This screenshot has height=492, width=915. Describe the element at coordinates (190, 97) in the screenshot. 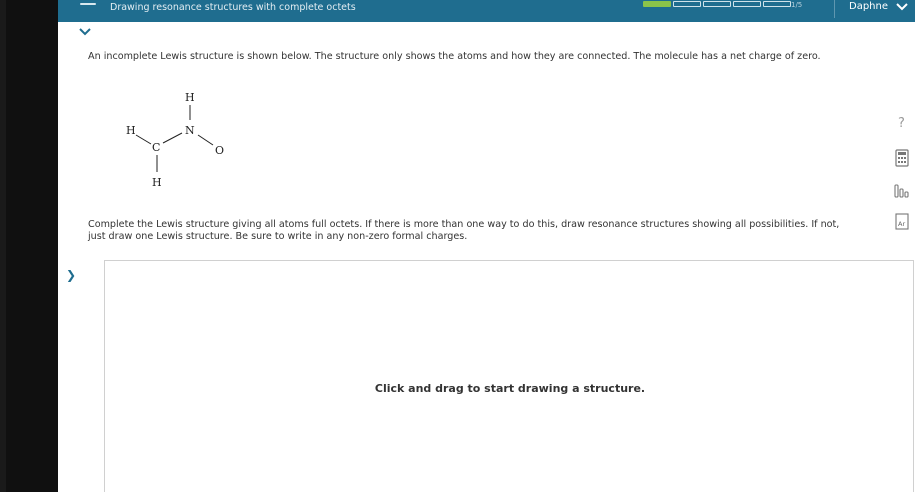

I see `atom-h-top: H` at that location.